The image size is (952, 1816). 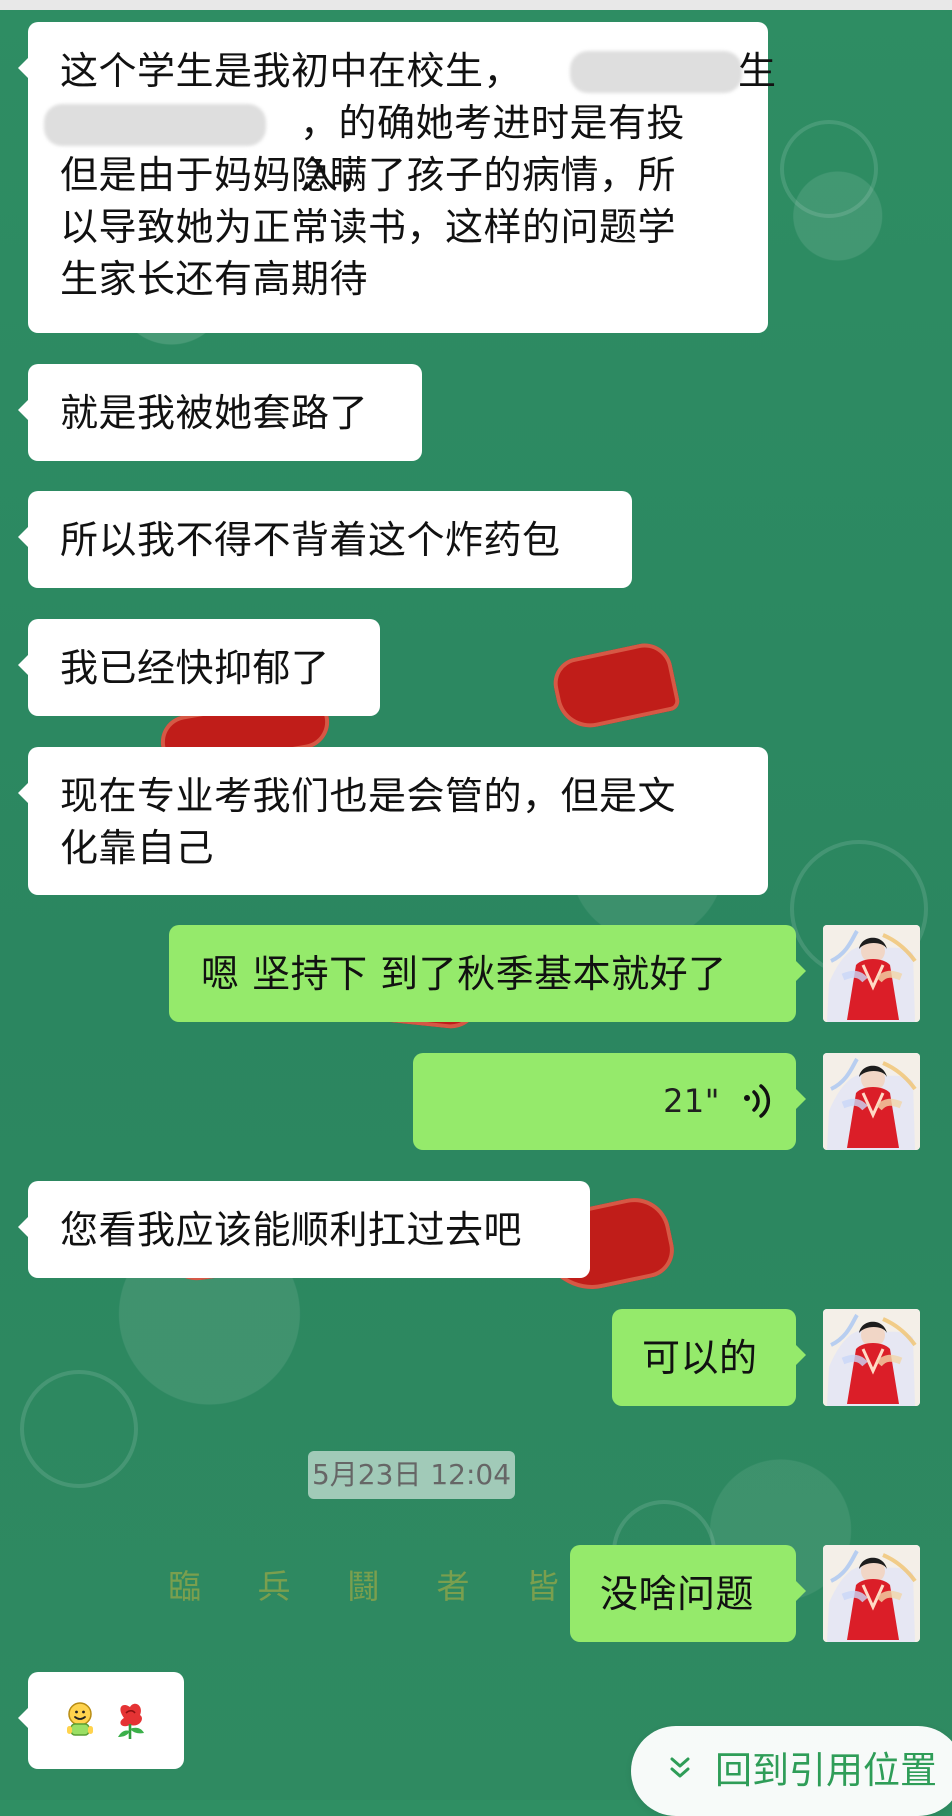 What do you see at coordinates (757, 71) in the screenshot?
I see `message-line-tail: 生` at bounding box center [757, 71].